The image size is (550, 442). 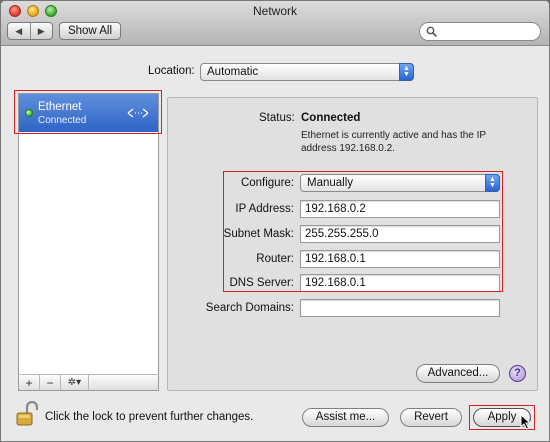 I want to click on back-forward-control: ◀ ▶, so click(x=30, y=31).